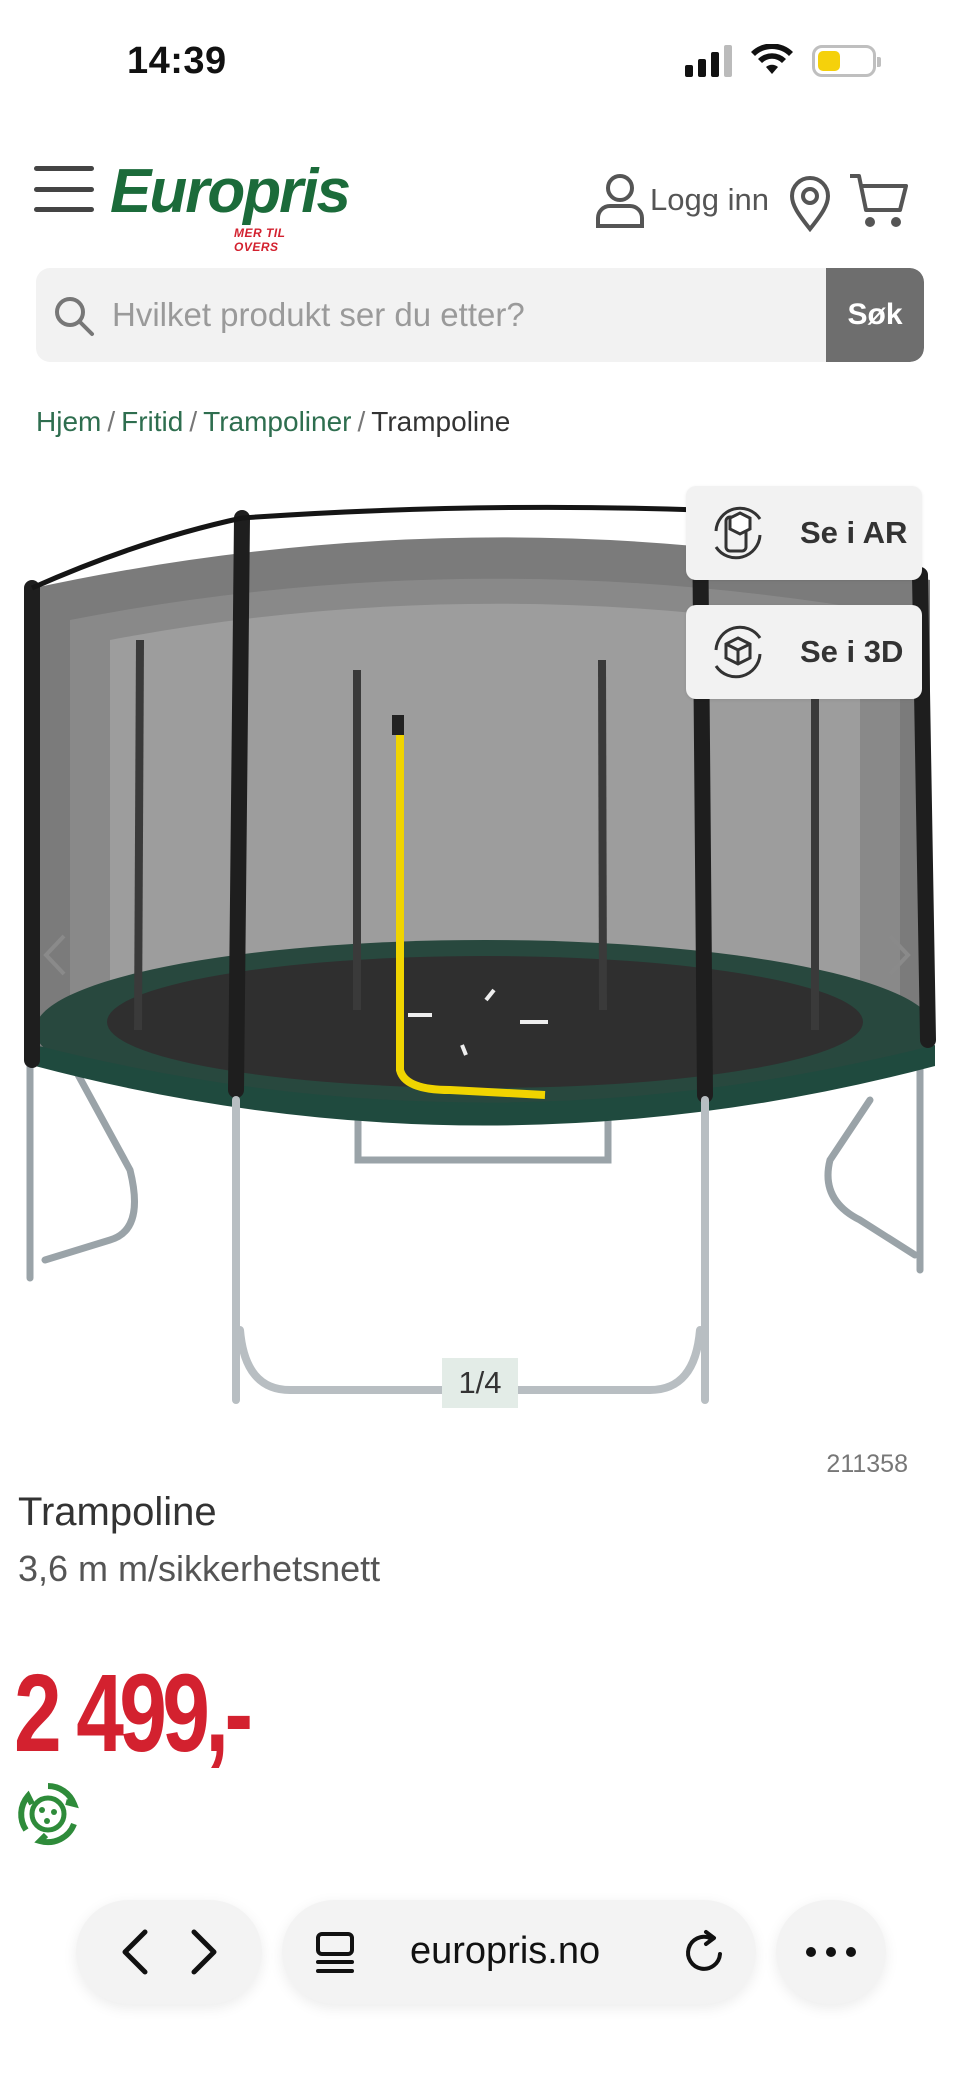 The height and width of the screenshot is (2081, 960). What do you see at coordinates (854, 532) in the screenshot?
I see `ar-label: Se i AR` at bounding box center [854, 532].